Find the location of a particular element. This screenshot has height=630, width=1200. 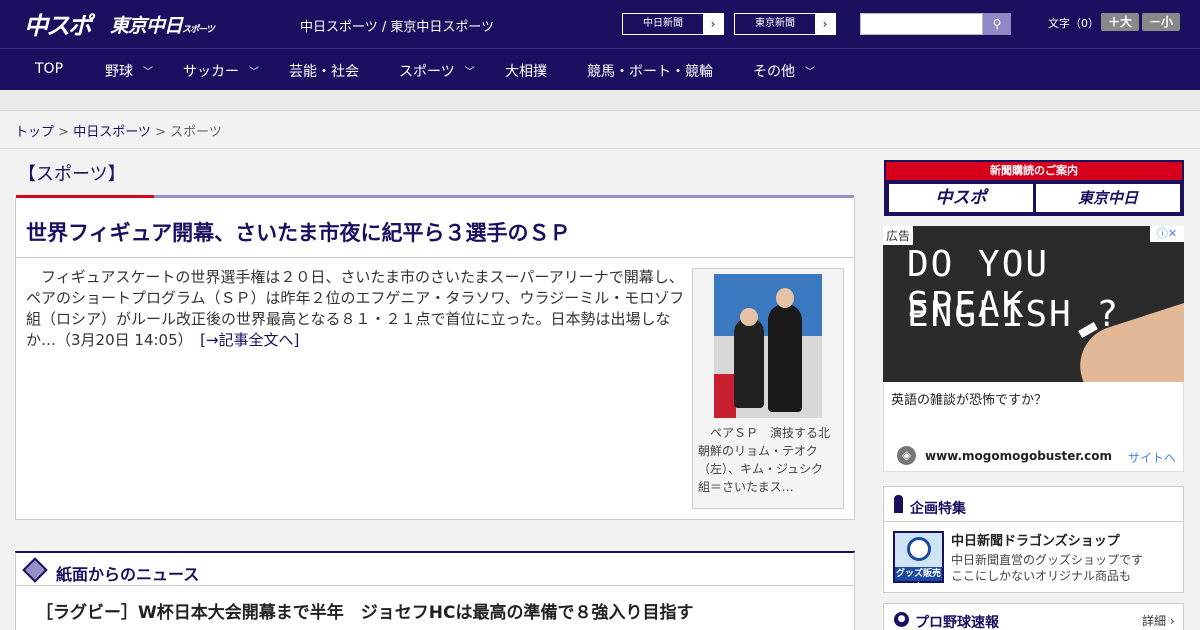

photo-skater-right is located at coordinates (785, 358).